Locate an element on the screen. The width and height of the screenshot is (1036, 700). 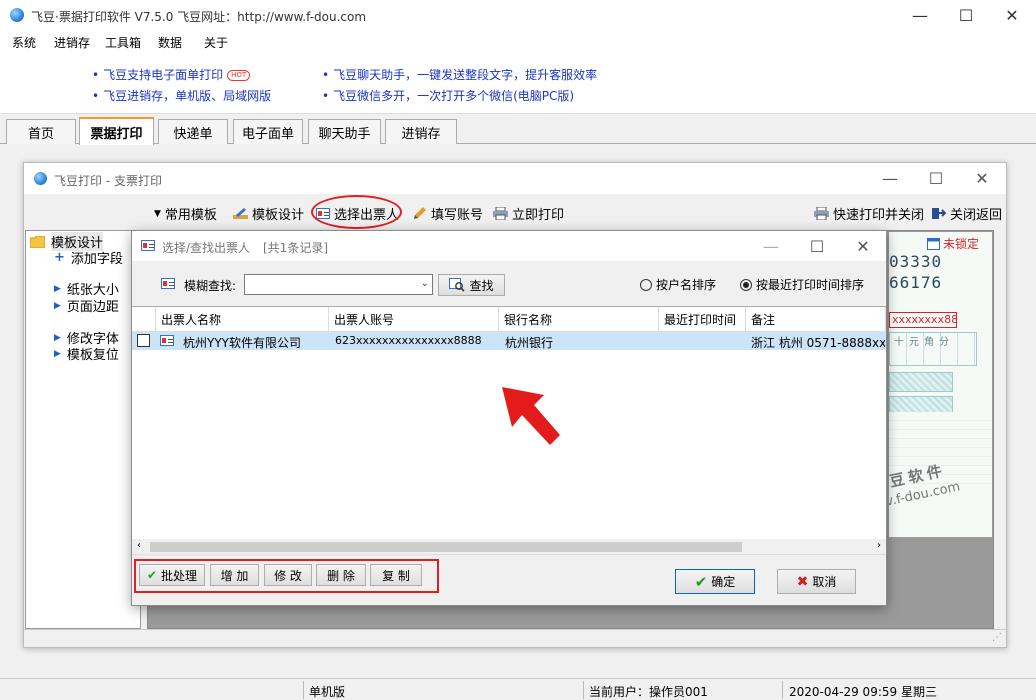
tab-inventory: 进销存 is located at coordinates (421, 131).